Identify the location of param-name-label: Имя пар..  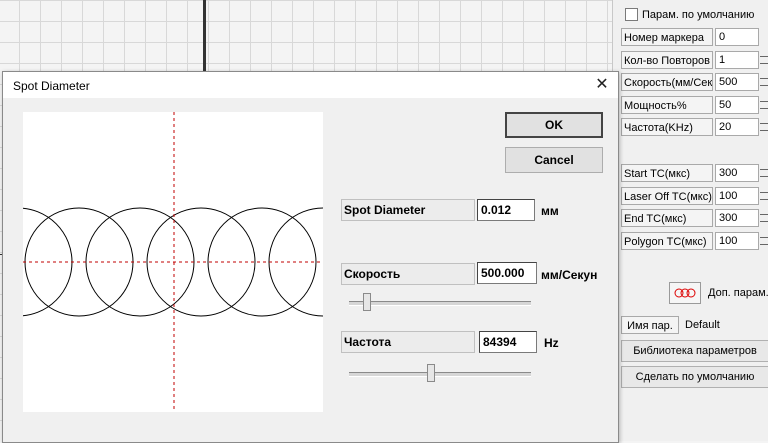
(650, 325).